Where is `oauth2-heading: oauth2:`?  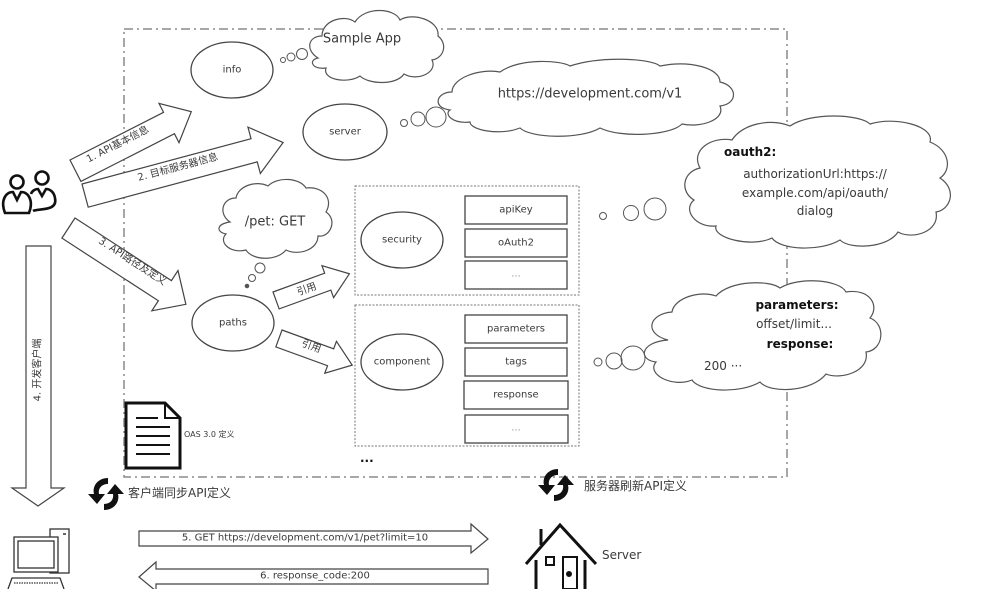
oauth2-heading: oauth2: is located at coordinates (750, 152).